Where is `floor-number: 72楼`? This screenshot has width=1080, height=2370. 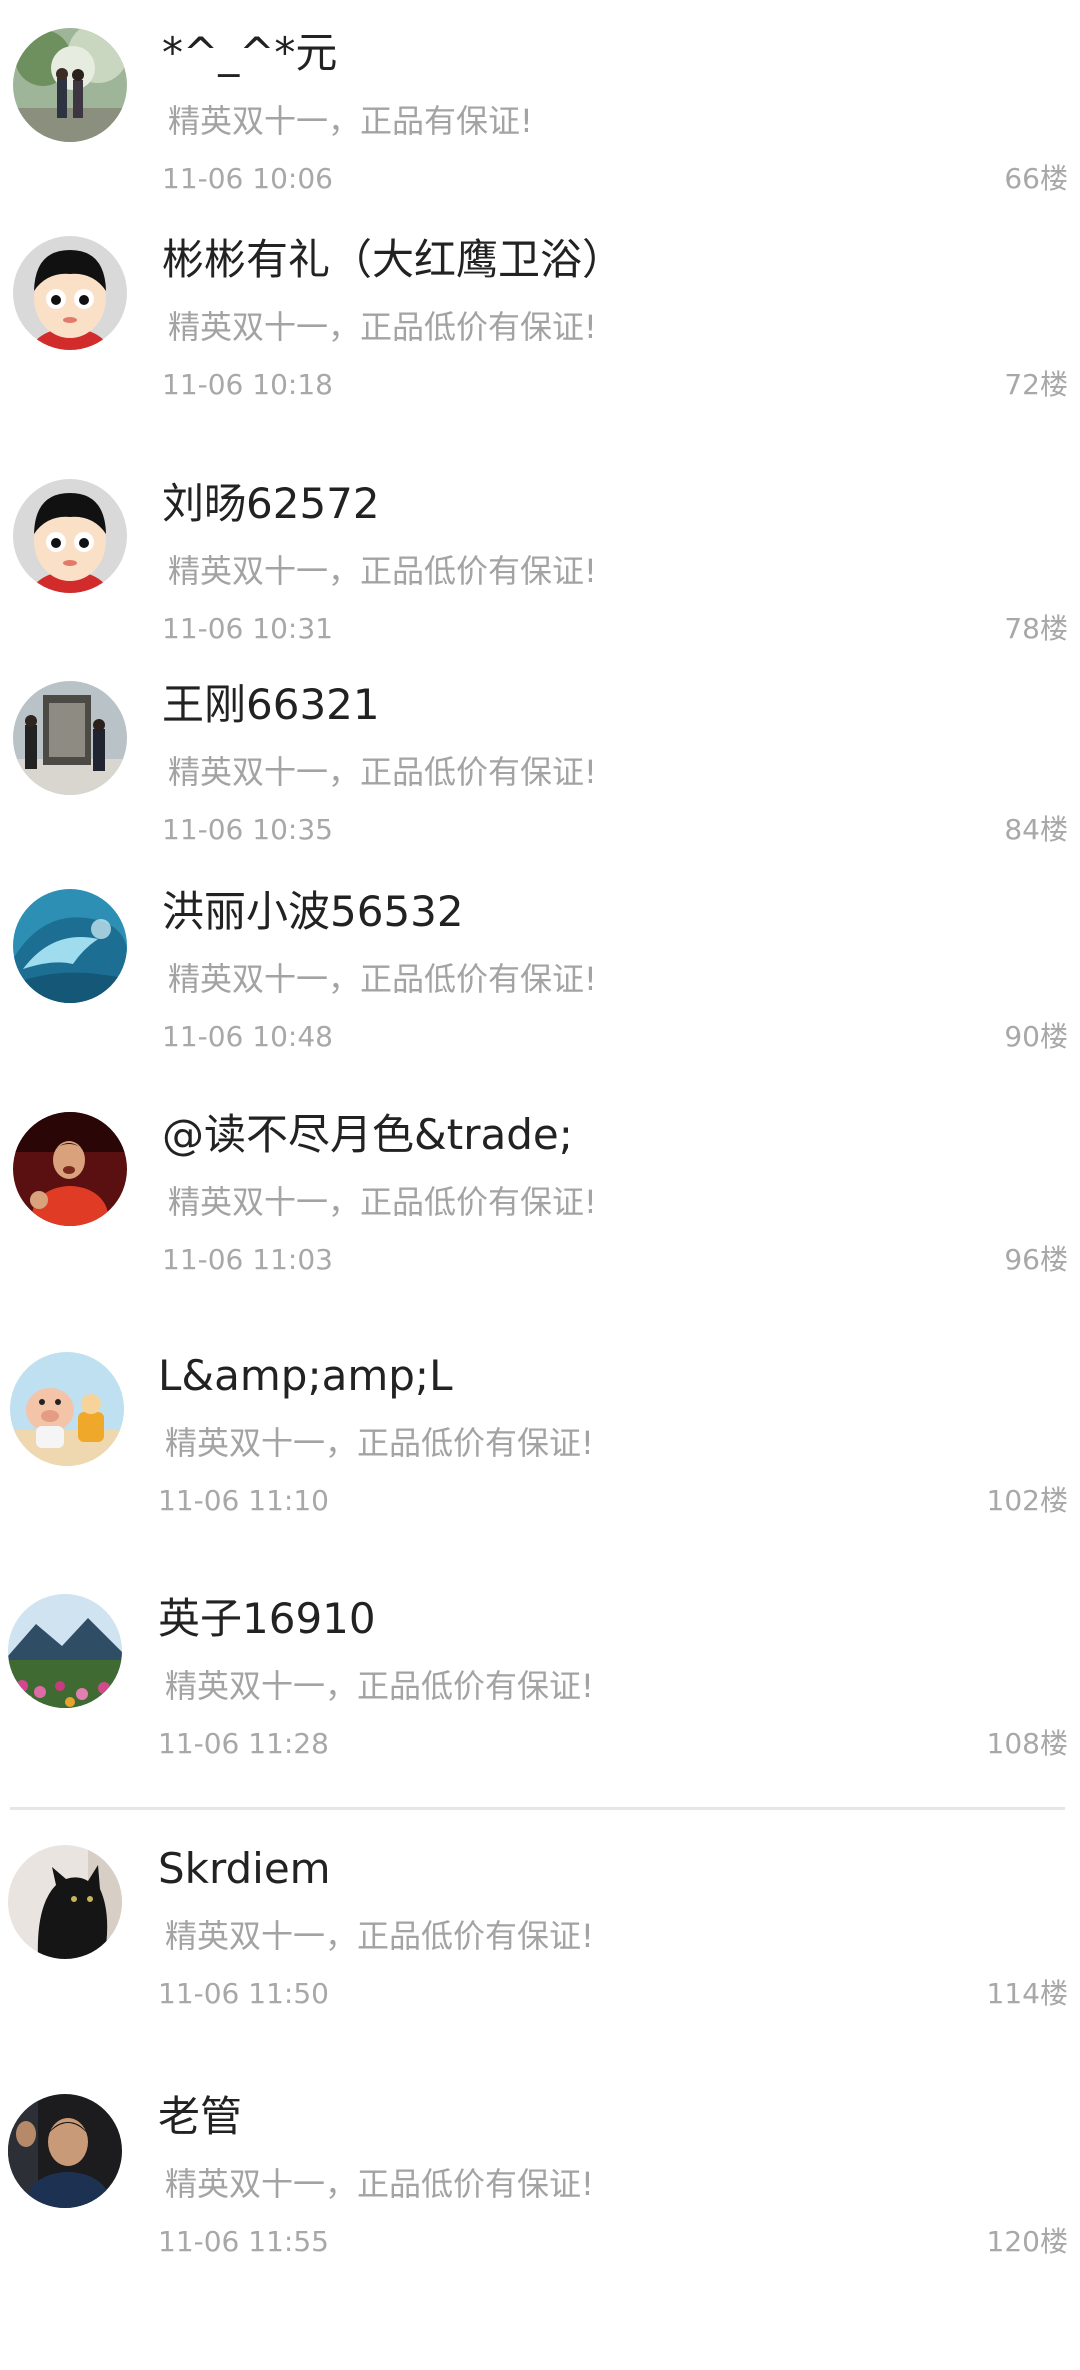 floor-number: 72楼 is located at coordinates (1036, 384).